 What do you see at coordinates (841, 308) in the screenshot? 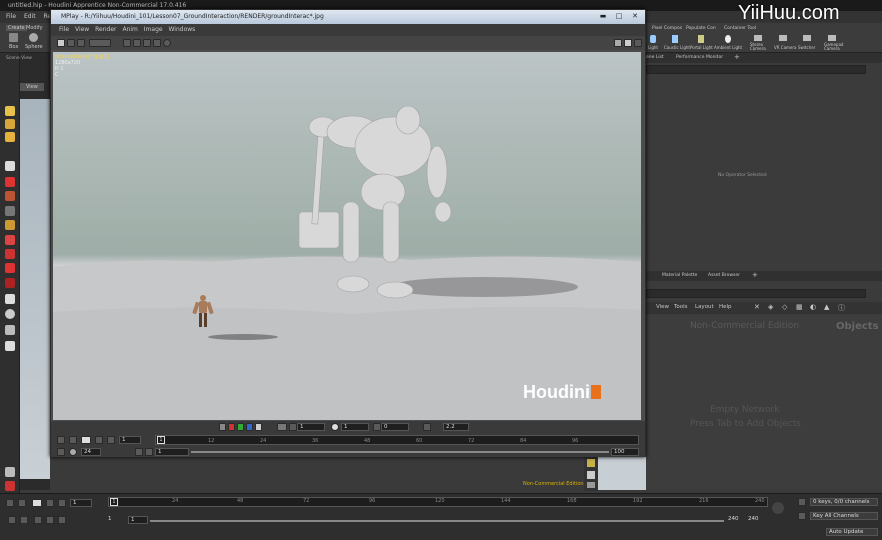
I see `info-icon: ⓘ` at bounding box center [841, 308].